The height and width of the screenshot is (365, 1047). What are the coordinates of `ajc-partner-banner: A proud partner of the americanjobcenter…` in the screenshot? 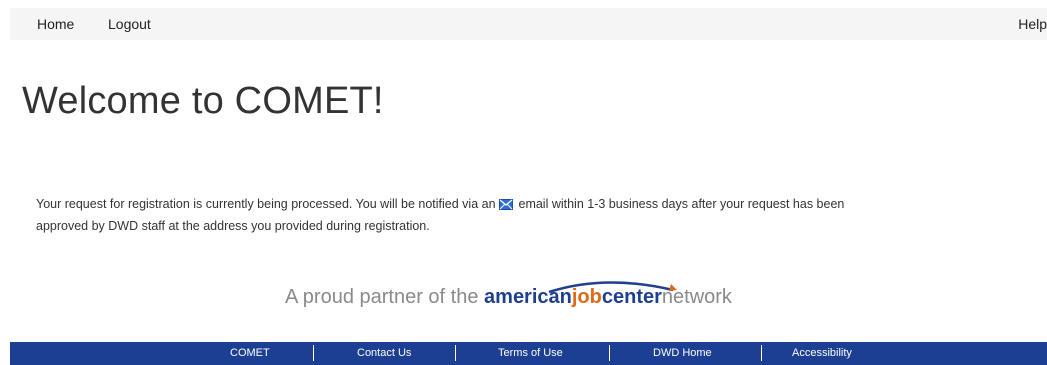 It's located at (523, 298).